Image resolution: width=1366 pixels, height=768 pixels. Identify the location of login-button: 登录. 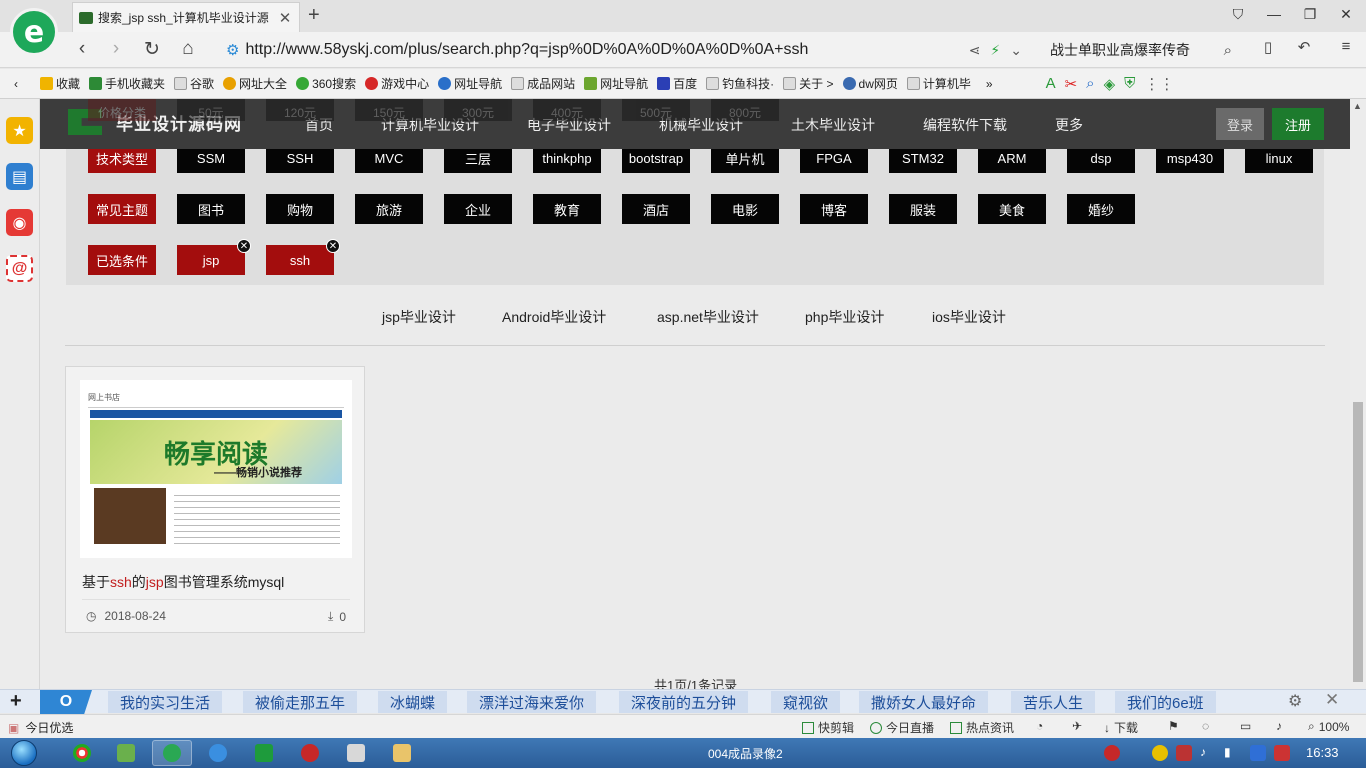
(1240, 124).